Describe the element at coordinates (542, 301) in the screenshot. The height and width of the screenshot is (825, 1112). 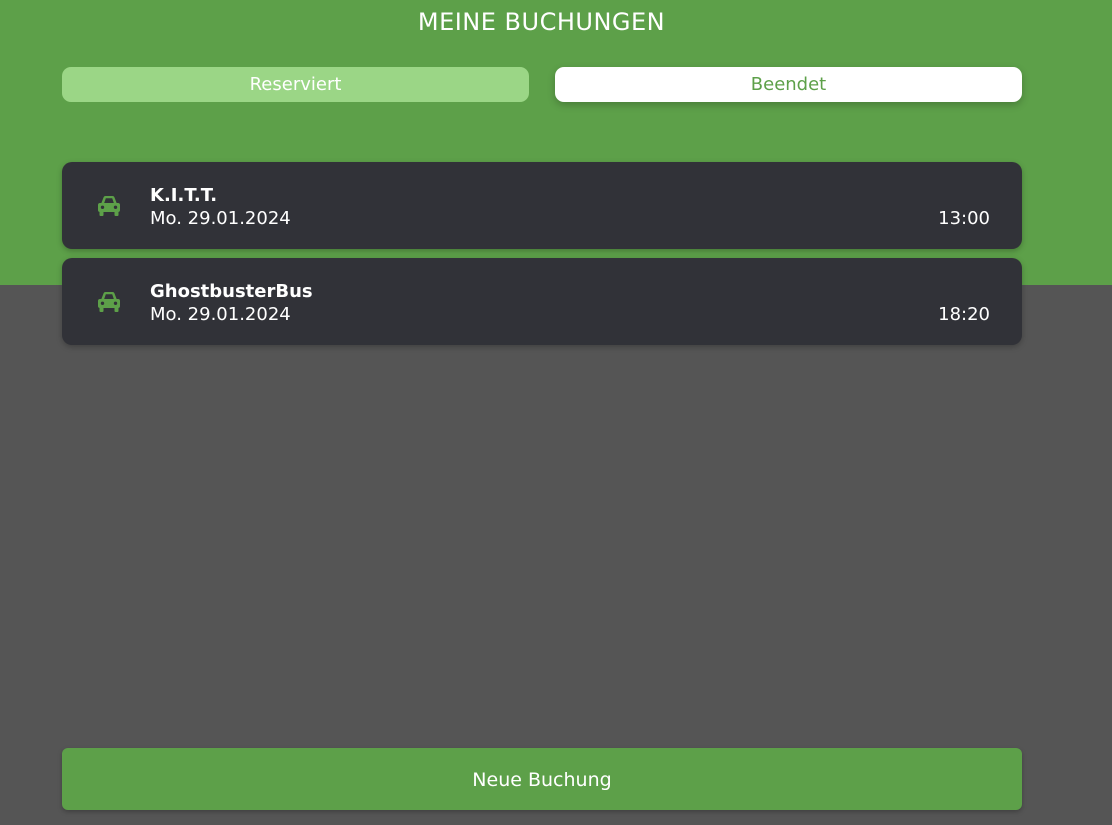
I see `booking-card: GhostbusterBus Mo. 29.01.2024 18:20` at that location.